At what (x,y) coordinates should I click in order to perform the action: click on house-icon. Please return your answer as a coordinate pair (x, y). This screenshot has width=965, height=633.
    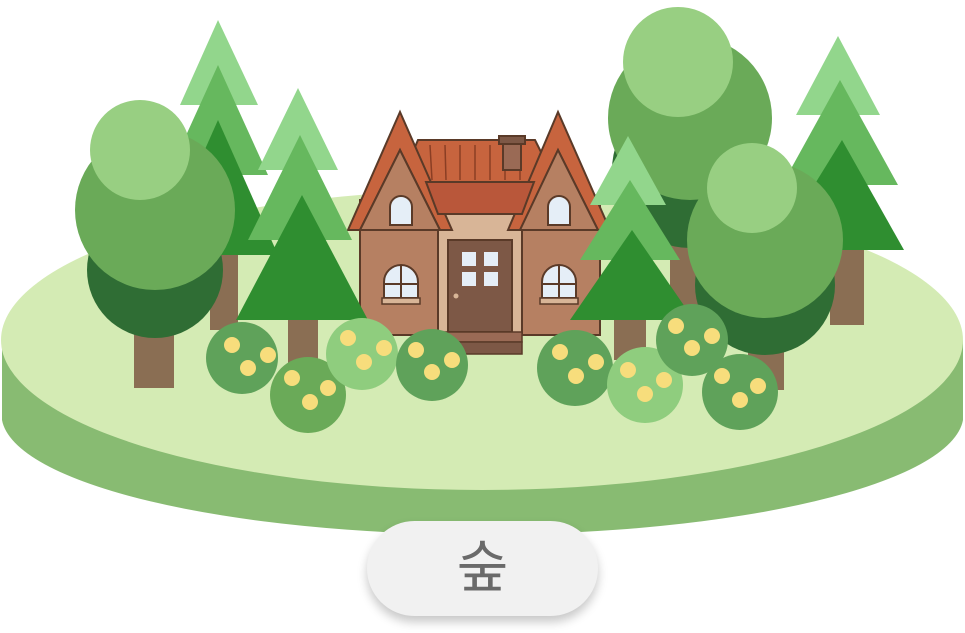
    Looking at the image, I should click on (479, 232).